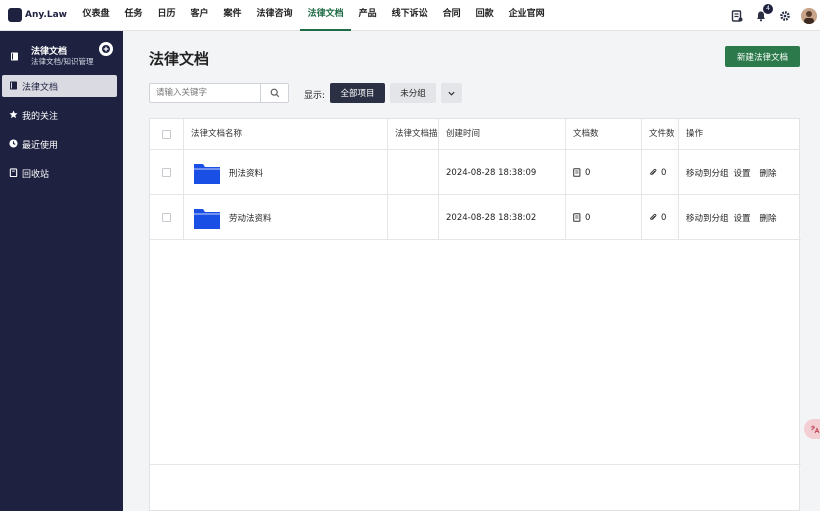 This screenshot has height=511, width=820. I want to click on nav-contracts: 合同, so click(451, 15).